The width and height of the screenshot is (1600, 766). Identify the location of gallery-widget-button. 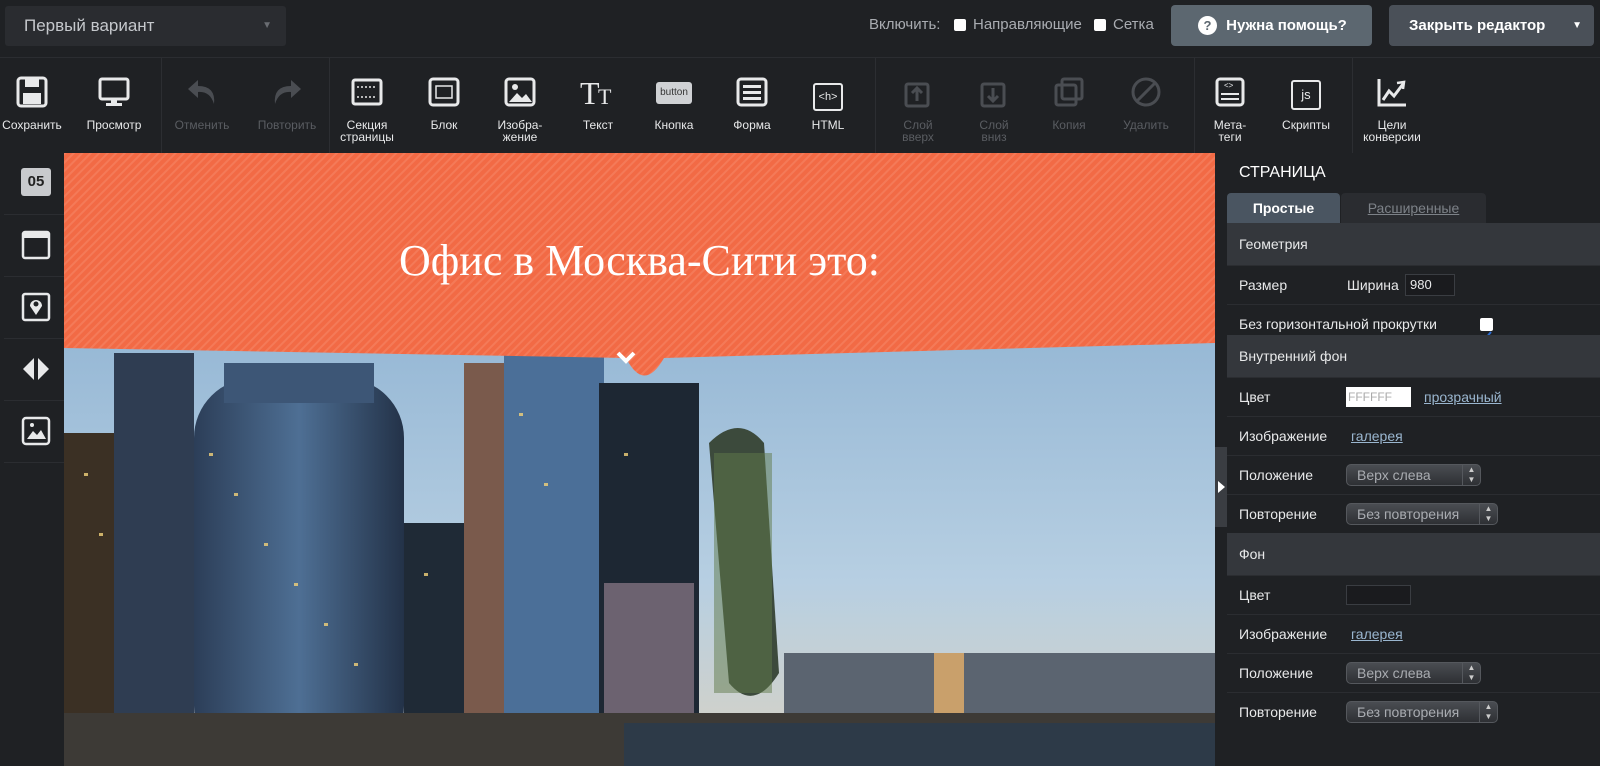
(34, 432).